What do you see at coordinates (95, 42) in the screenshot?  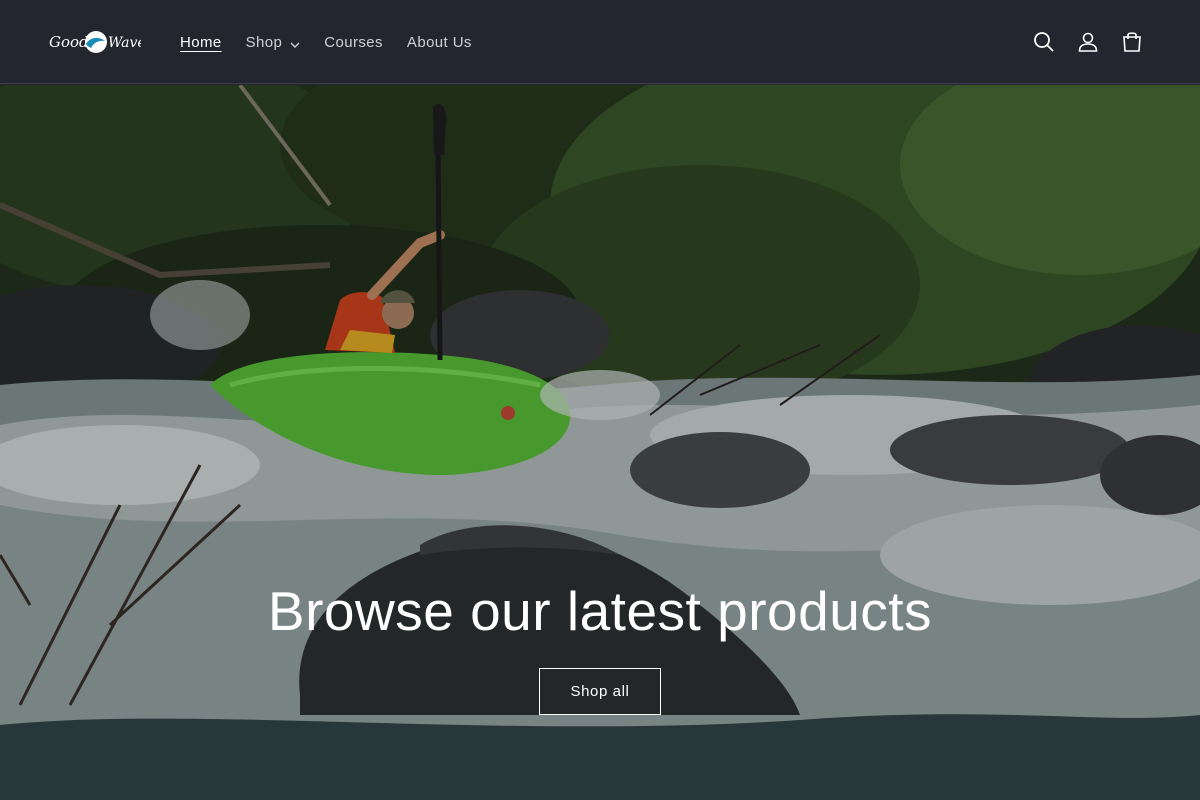 I see `brand-logo: Good Wave` at bounding box center [95, 42].